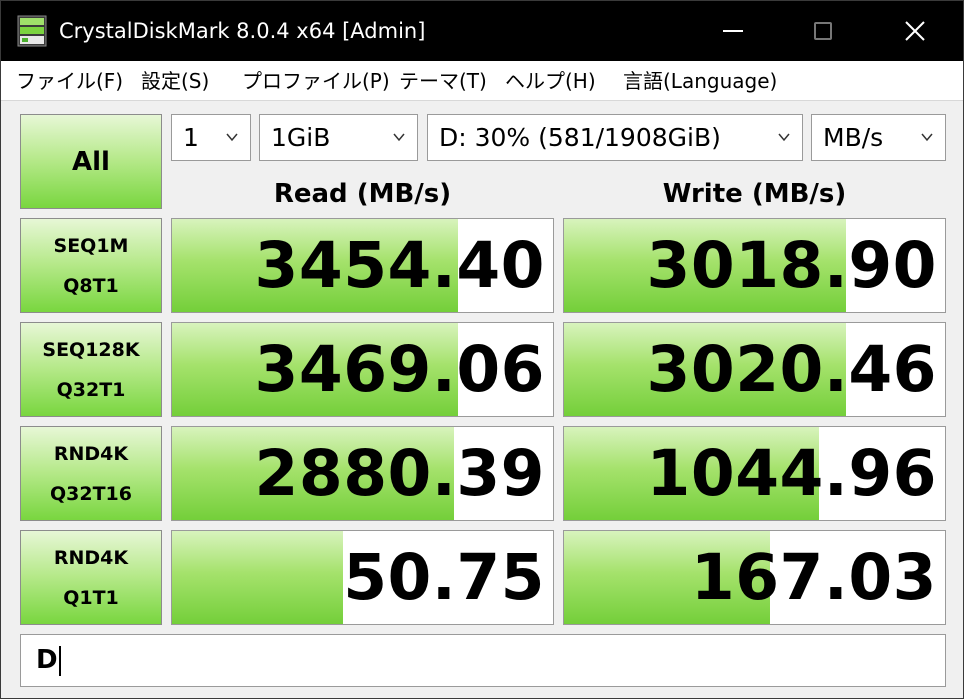  What do you see at coordinates (91, 369) in the screenshot?
I see `test-seq128k-q32t1-button: SEQ128K Q32T1` at bounding box center [91, 369].